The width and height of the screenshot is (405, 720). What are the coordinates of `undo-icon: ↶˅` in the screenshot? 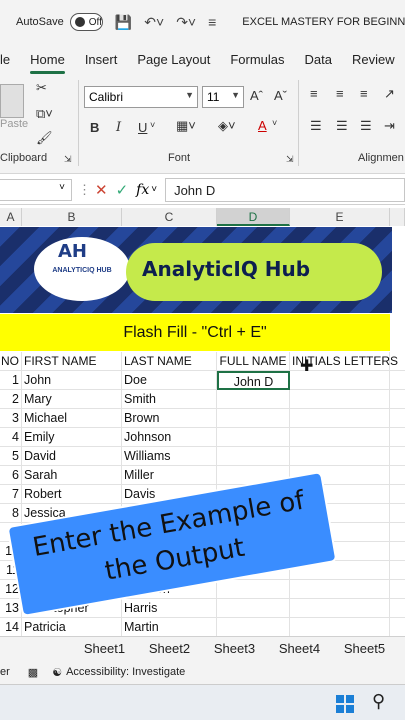 It's located at (154, 22).